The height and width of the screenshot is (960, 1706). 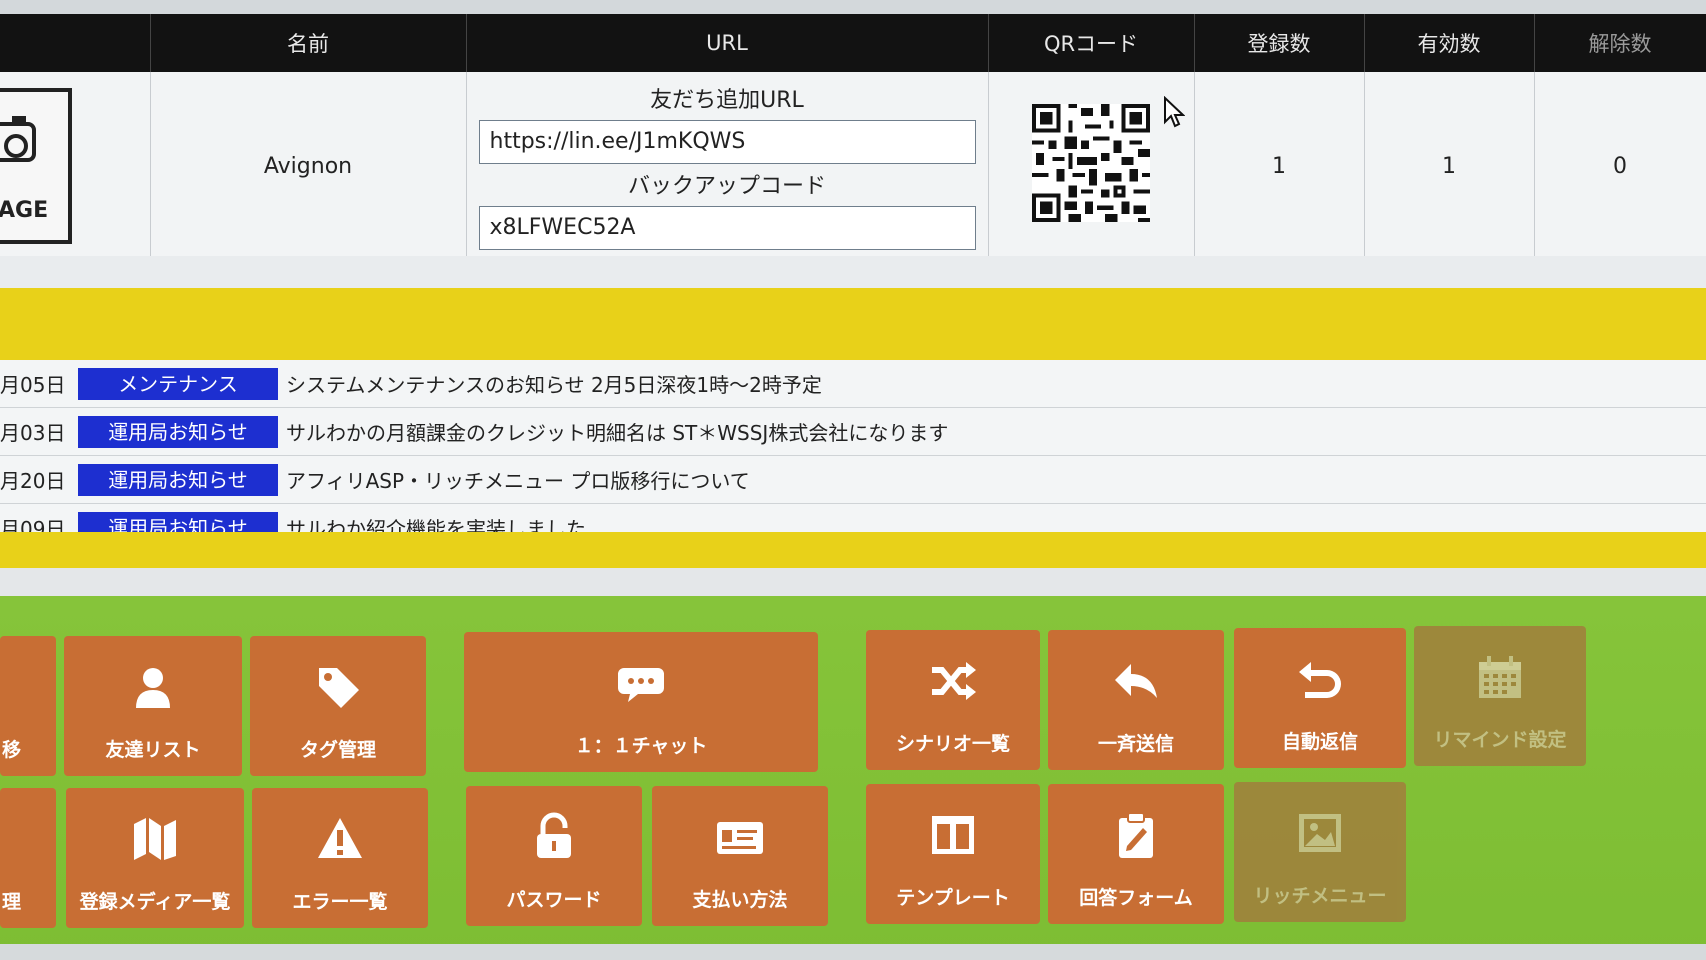 I want to click on table-header-row: 名前 URL QRコード 登録数 有効数 解除数, so click(x=853, y=43).